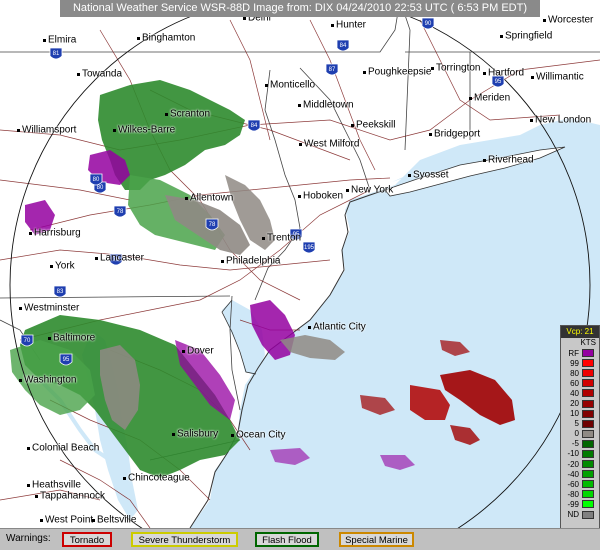 The image size is (600, 550). I want to click on city-label: Springfield, so click(529, 36).